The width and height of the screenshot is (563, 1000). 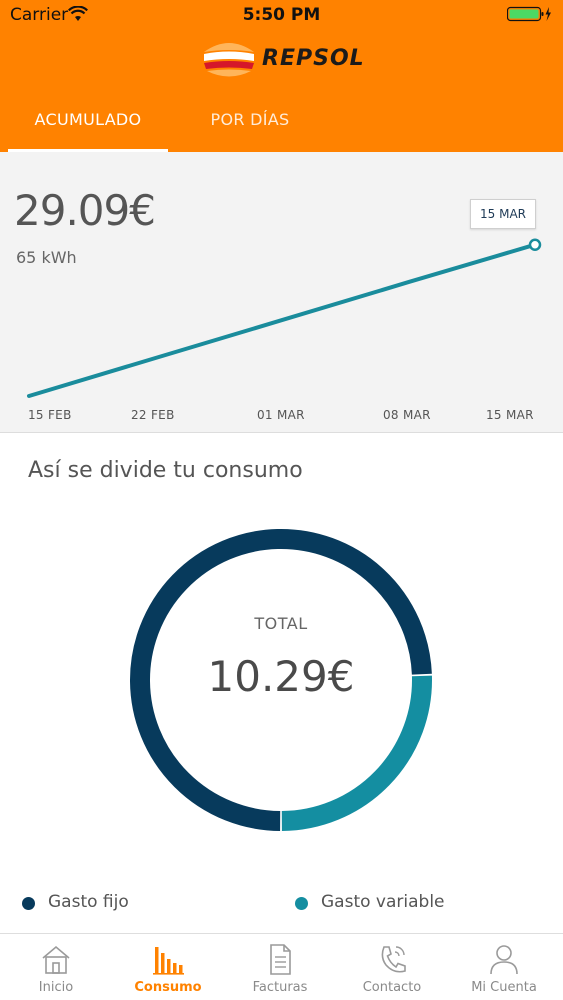 I want to click on legend-label: Gasto variable, so click(x=383, y=902).